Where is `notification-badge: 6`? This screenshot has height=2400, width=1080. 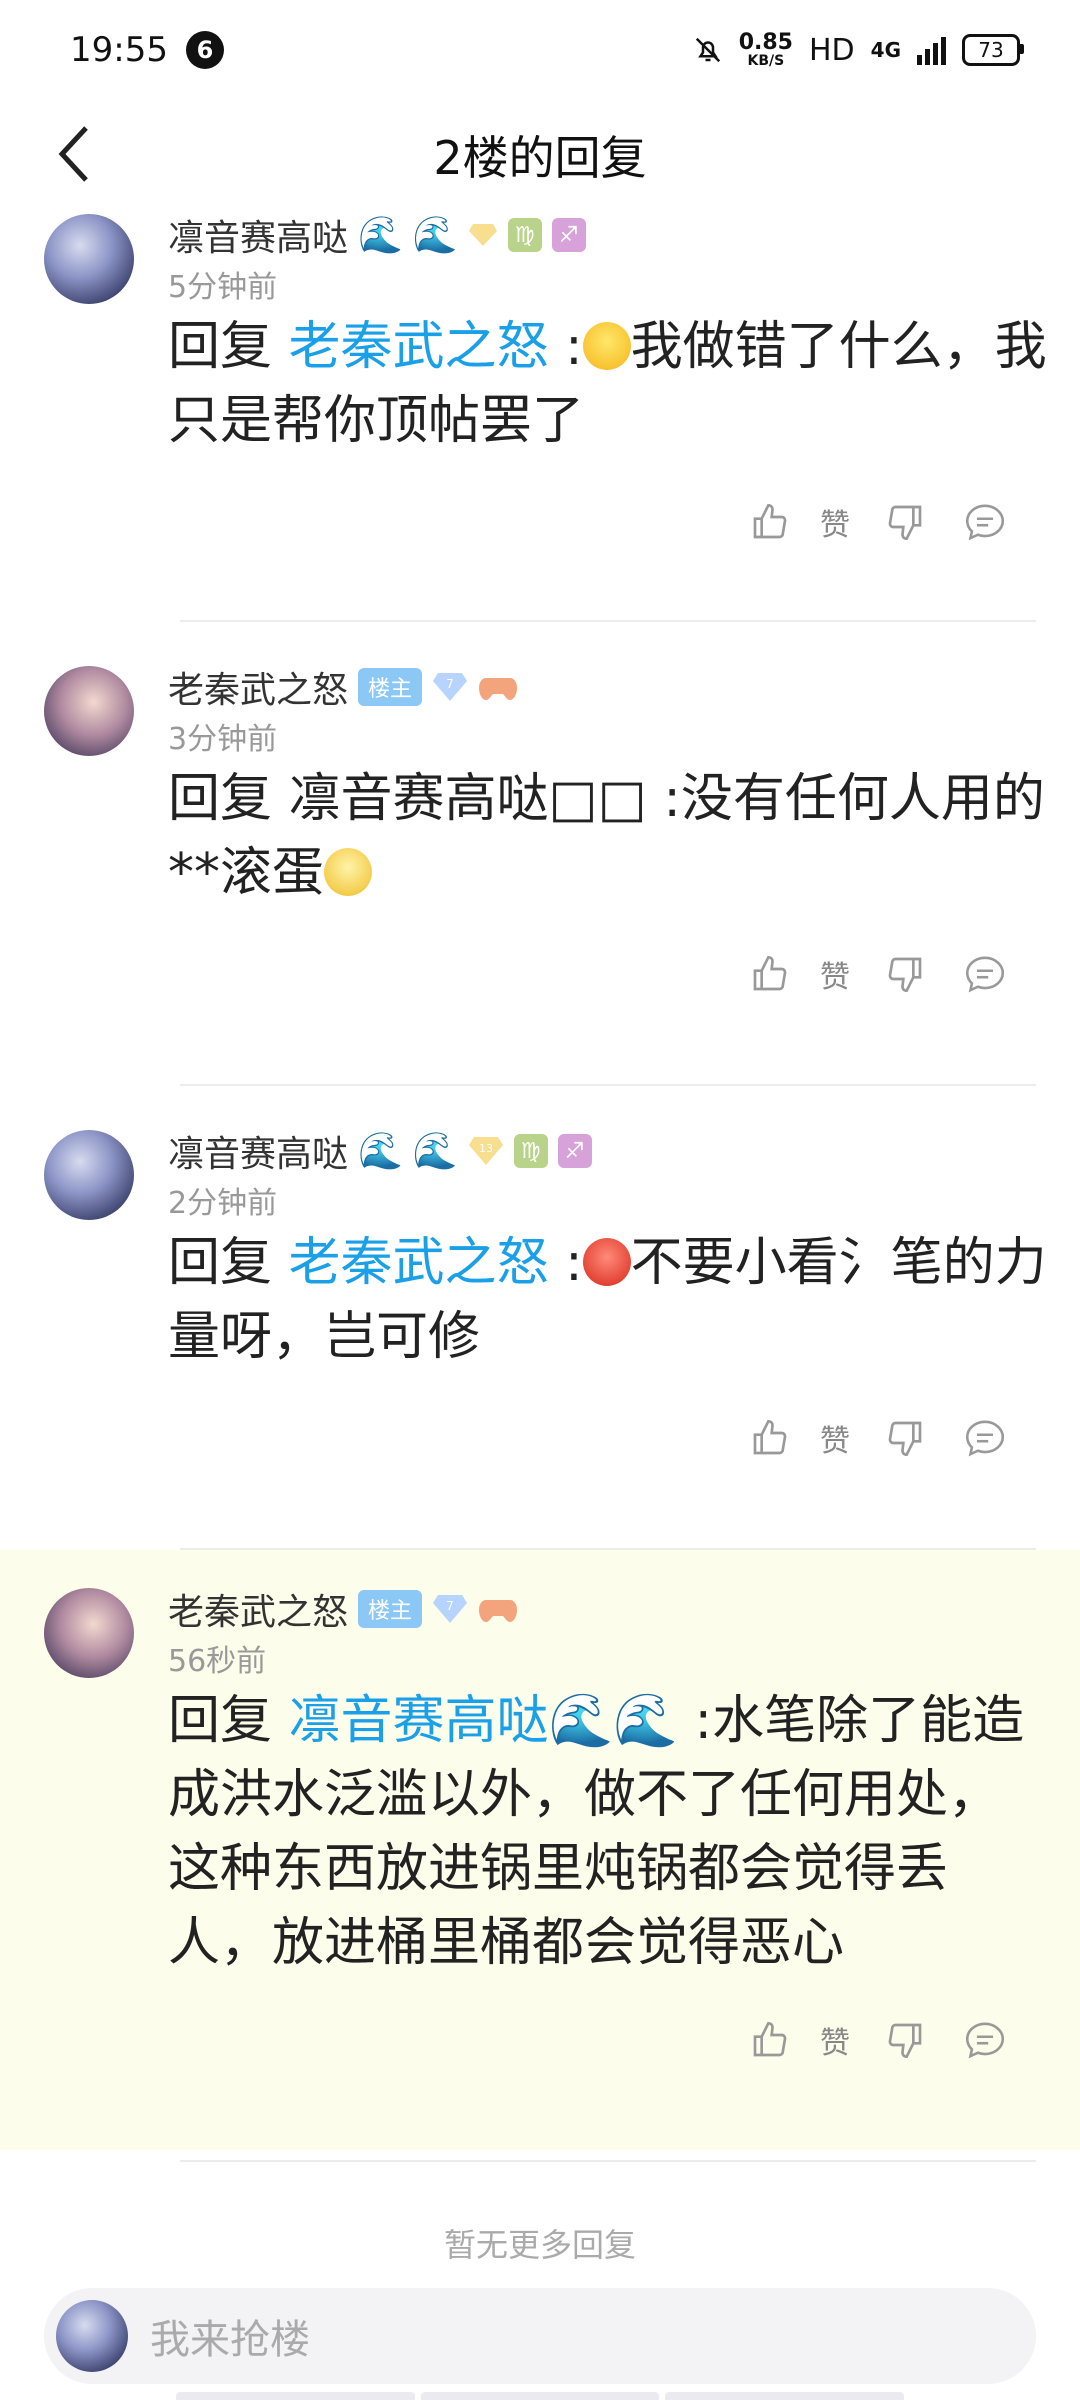
notification-badge: 6 is located at coordinates (204, 50).